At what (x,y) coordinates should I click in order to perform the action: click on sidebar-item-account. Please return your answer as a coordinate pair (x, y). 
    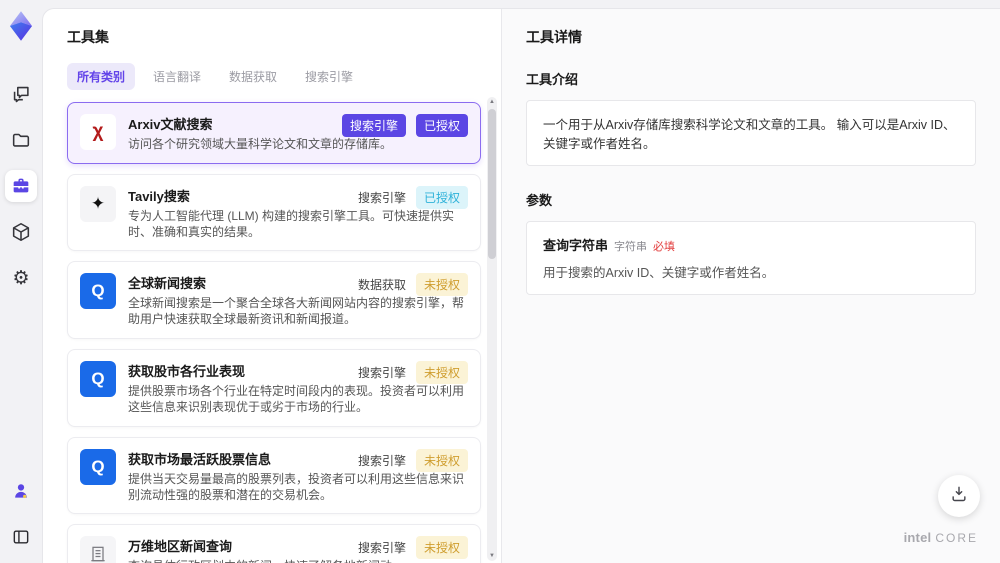
    Looking at the image, I should click on (21, 491).